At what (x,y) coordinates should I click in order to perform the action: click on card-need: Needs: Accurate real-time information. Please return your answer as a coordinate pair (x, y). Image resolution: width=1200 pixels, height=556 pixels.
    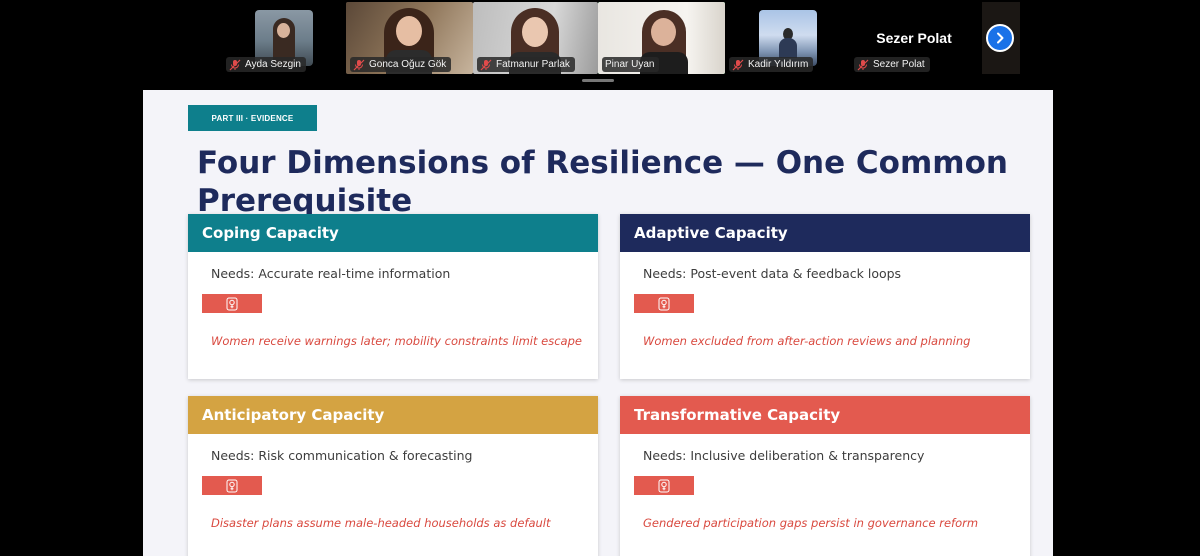
    Looking at the image, I should click on (331, 273).